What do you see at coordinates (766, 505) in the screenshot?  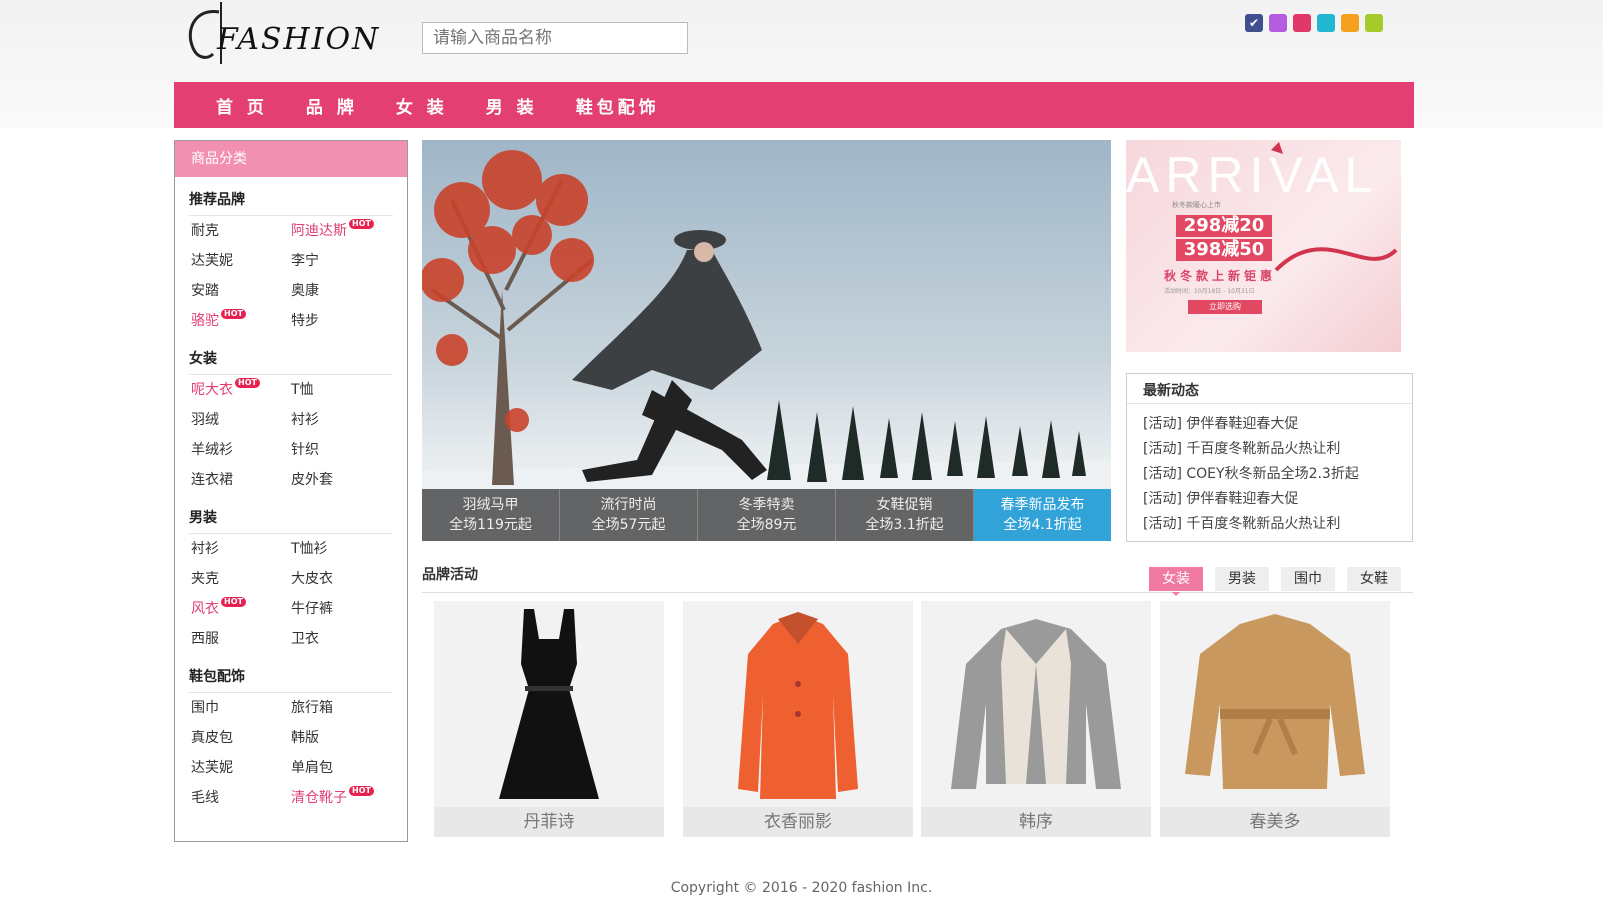 I see `banner-tab-title: 冬季特卖` at bounding box center [766, 505].